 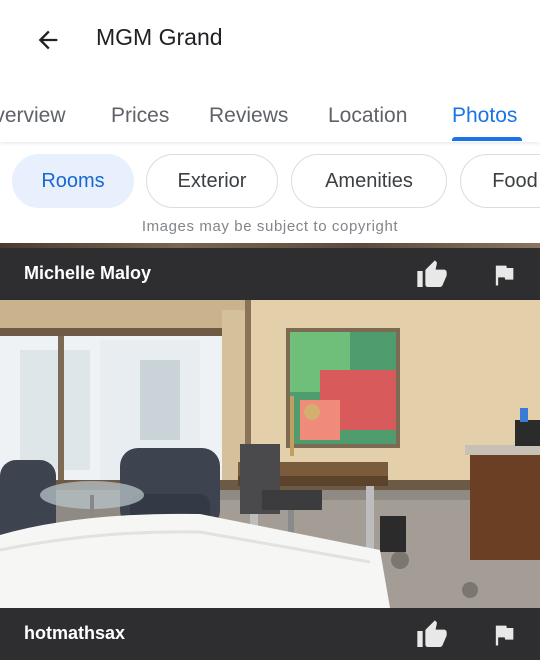 What do you see at coordinates (248, 116) in the screenshot?
I see `tab-reviews: Reviews` at bounding box center [248, 116].